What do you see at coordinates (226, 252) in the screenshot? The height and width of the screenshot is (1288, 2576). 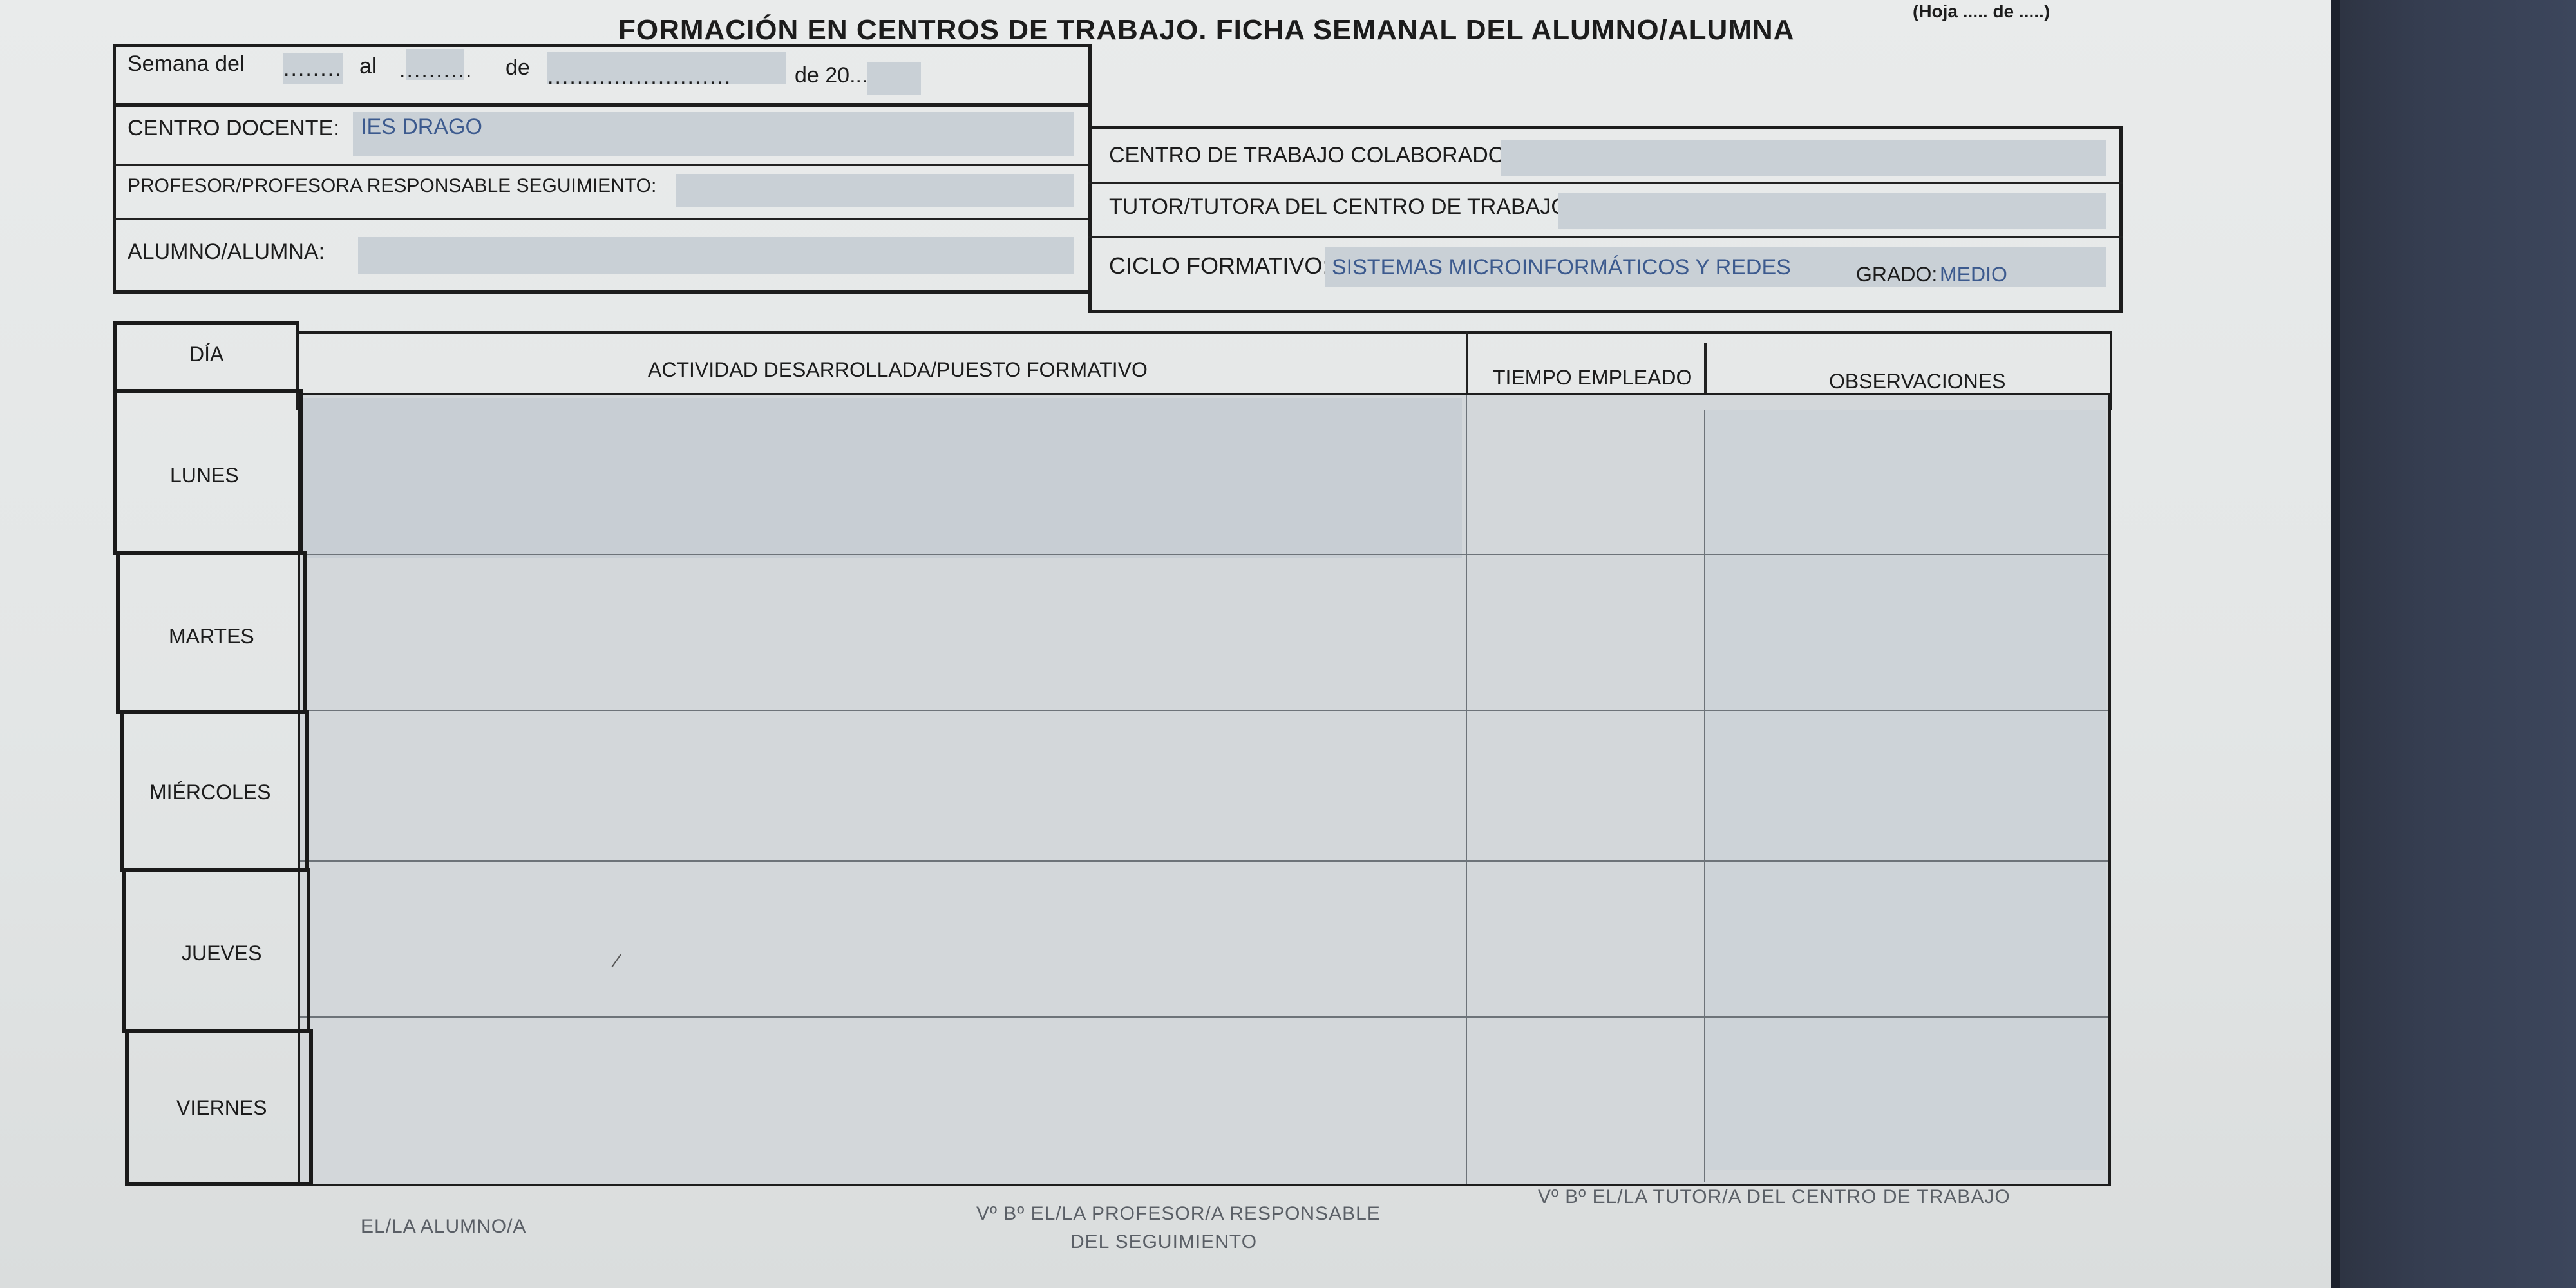 I see `alumno-label: ALUMNO/ALUMNA:` at bounding box center [226, 252].